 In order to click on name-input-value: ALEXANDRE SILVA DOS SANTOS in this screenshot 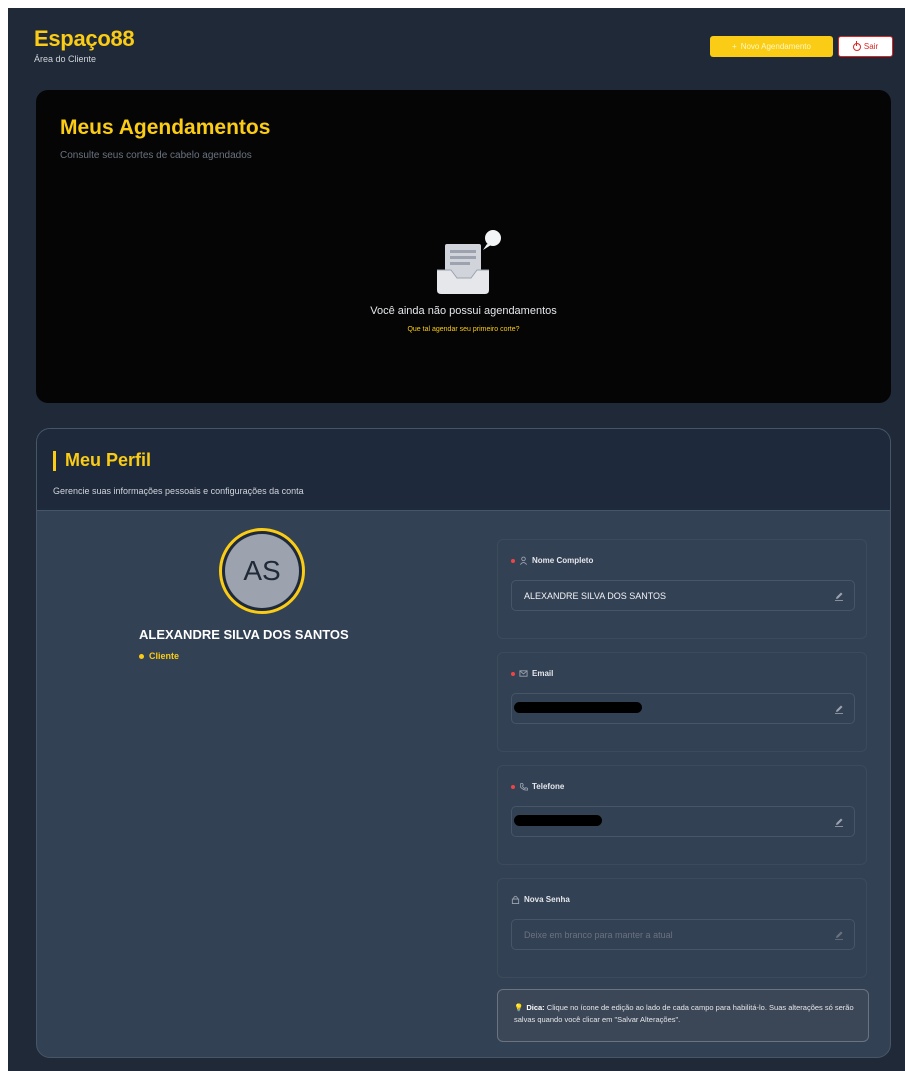, I will do `click(595, 595)`.